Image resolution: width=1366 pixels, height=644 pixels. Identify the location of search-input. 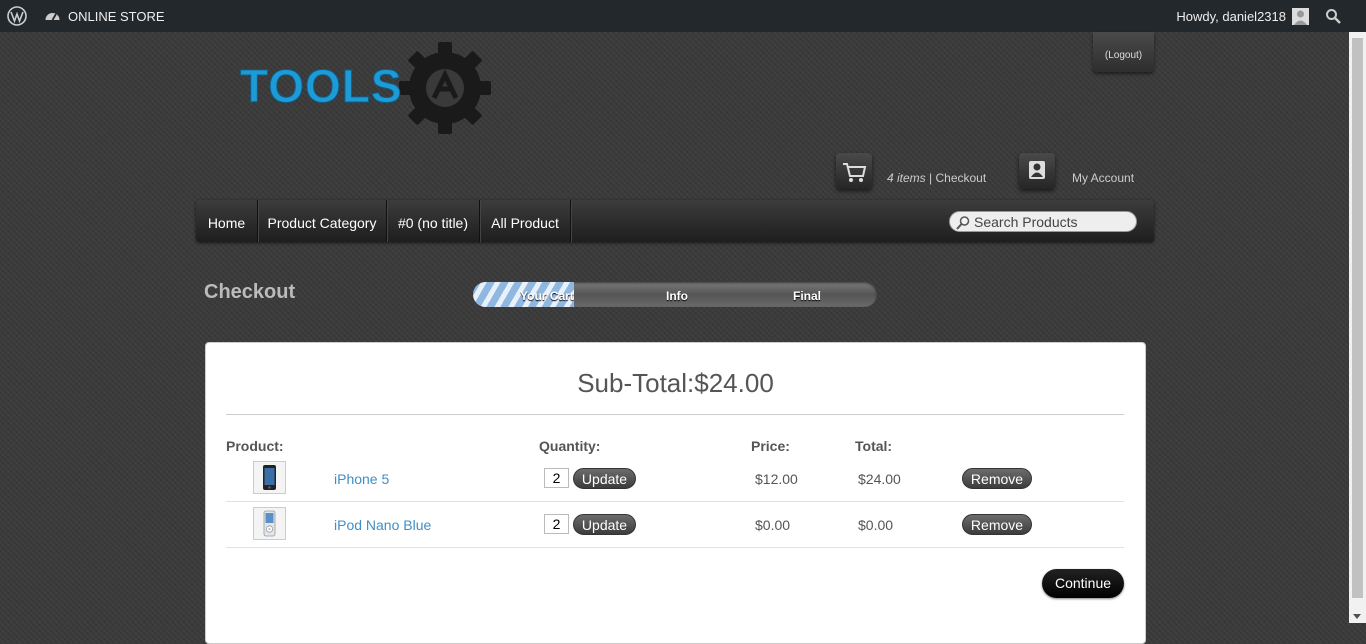
(1051, 221).